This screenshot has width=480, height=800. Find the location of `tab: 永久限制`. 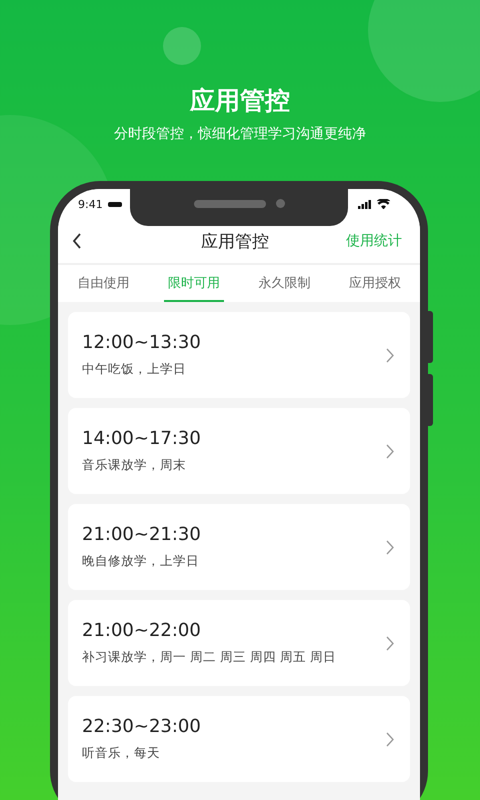

tab: 永久限制 is located at coordinates (284, 283).